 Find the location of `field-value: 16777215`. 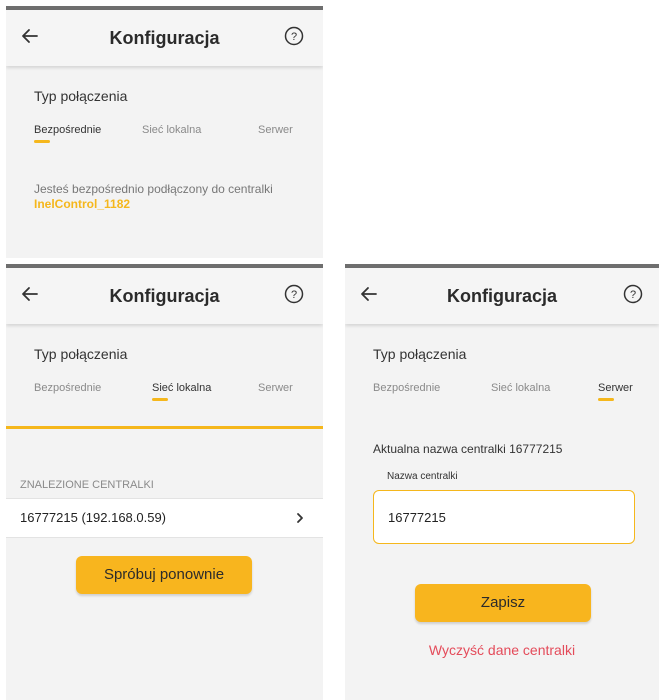

field-value: 16777215 is located at coordinates (417, 517).